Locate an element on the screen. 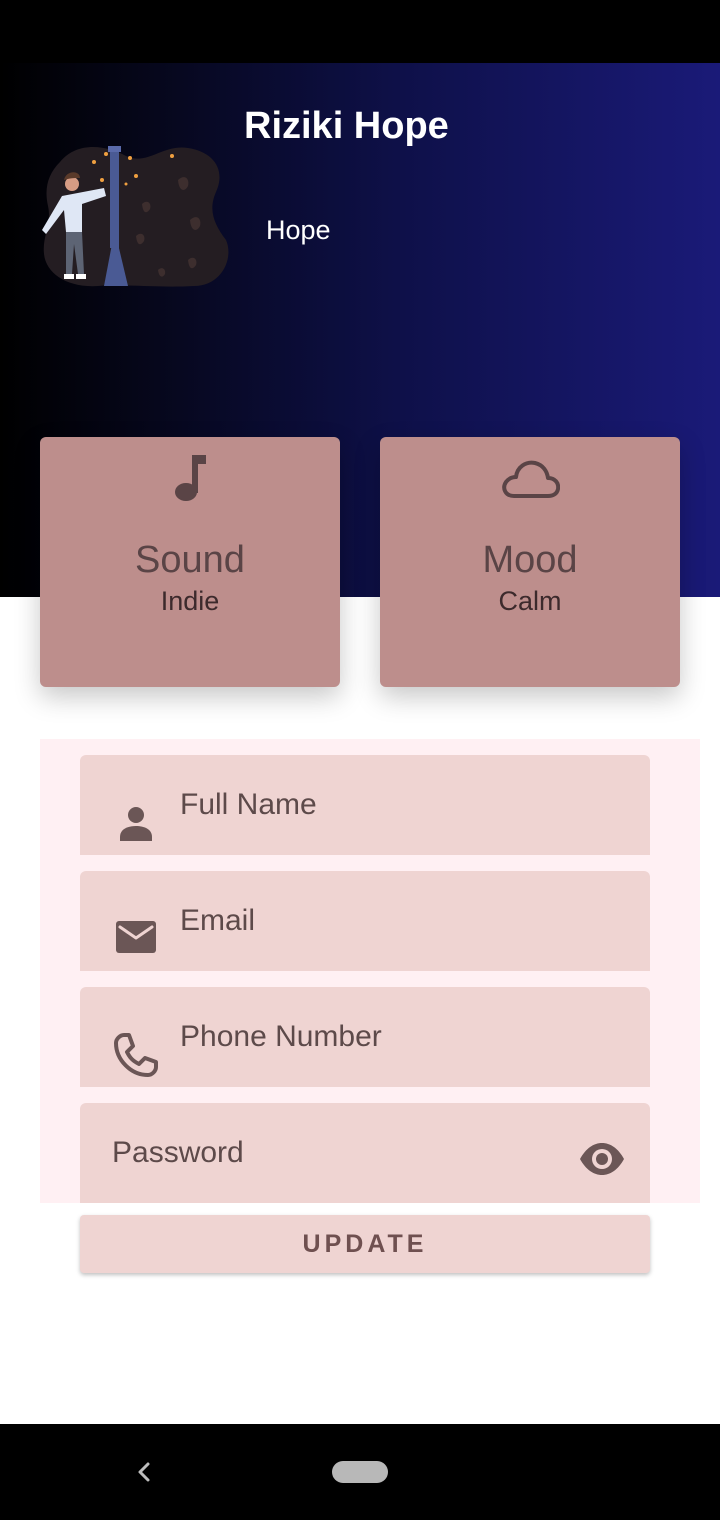 The width and height of the screenshot is (720, 1520). update-button: UPDATE is located at coordinates (365, 1244).